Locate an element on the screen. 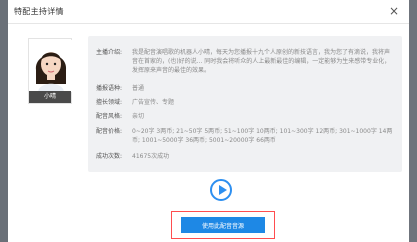 This screenshot has height=242, width=417. detail-value: 广告宣传、专题 is located at coordinates (153, 102).